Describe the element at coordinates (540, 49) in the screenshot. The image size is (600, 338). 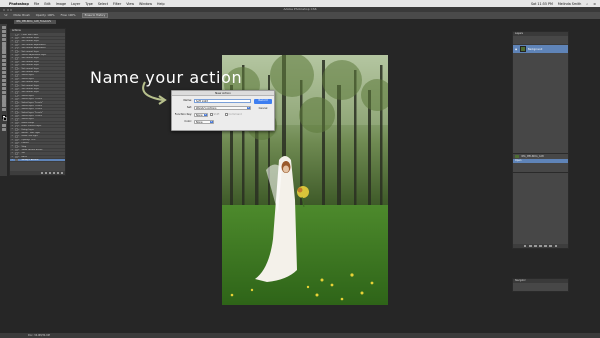
I see `layer-row-background: ◉ Background` at that location.